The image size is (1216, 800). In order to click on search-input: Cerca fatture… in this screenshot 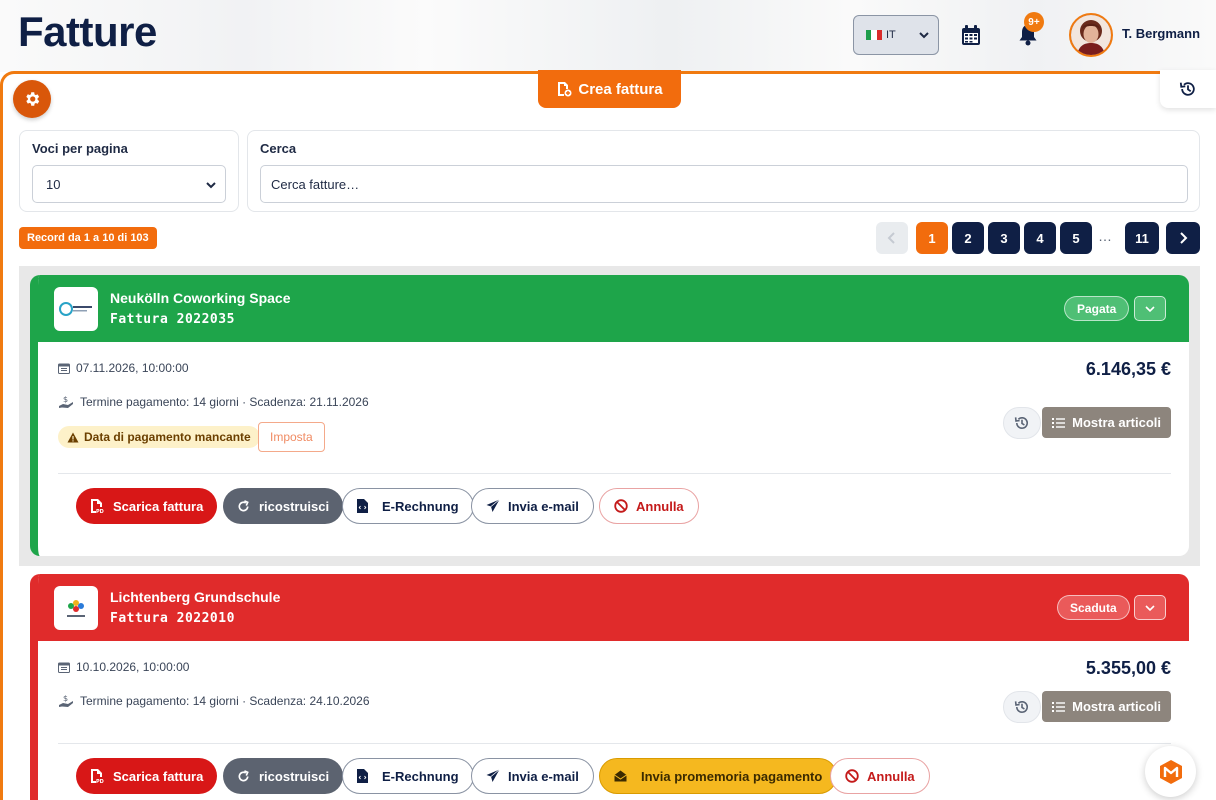, I will do `click(724, 184)`.